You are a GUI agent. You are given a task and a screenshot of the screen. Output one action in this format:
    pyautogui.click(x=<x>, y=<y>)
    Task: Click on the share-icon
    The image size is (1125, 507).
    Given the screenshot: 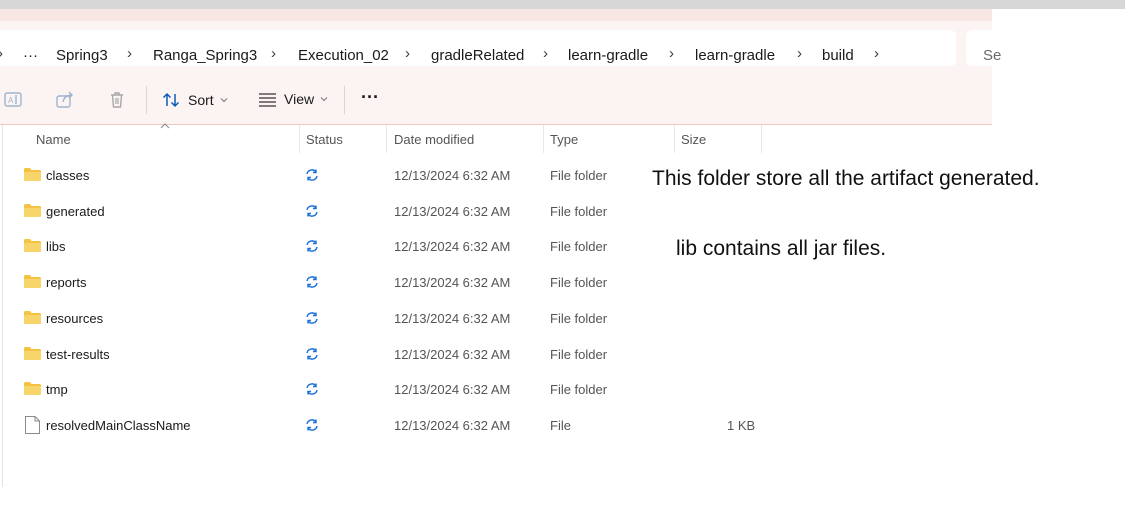 What is the action you would take?
    pyautogui.click(x=65, y=100)
    